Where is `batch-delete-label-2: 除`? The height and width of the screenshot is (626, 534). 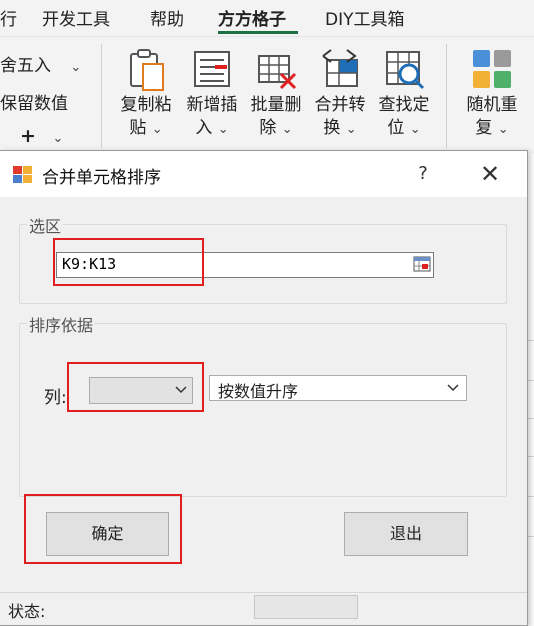 batch-delete-label-2: 除 is located at coordinates (268, 128).